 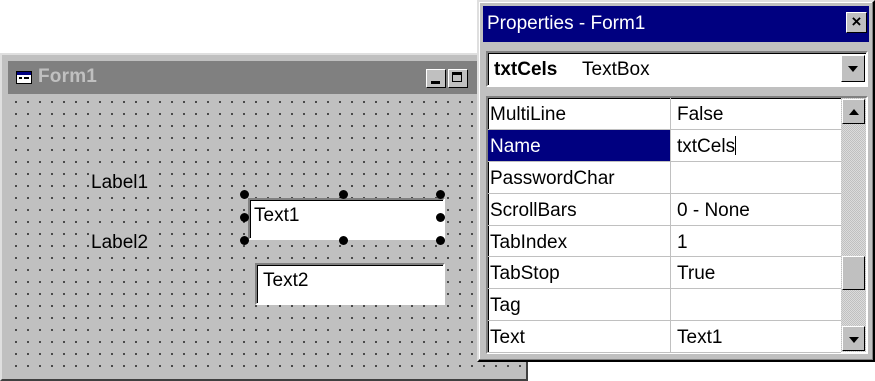 I want to click on form-icon, so click(x=24, y=77).